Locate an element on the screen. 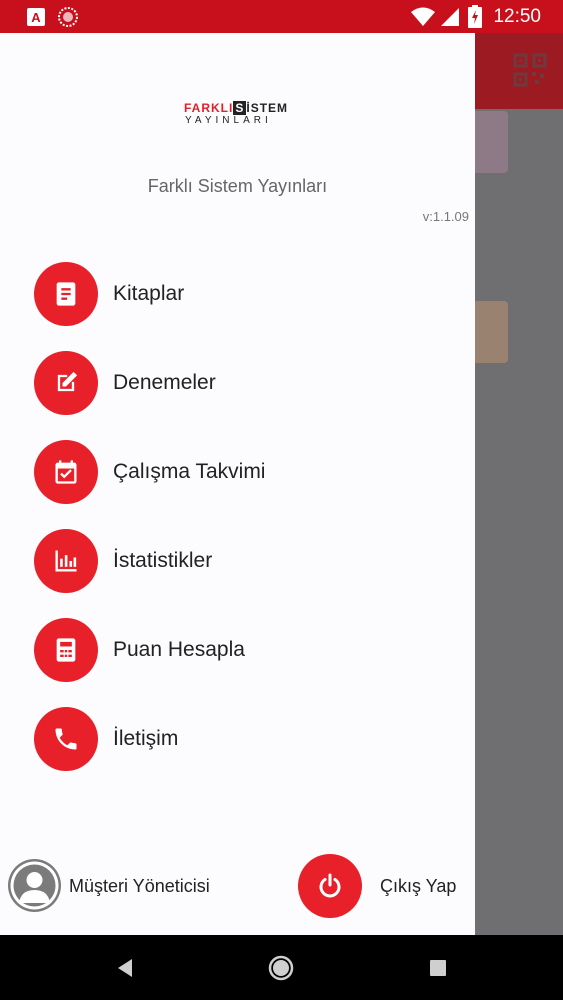  book-icon is located at coordinates (66, 294).